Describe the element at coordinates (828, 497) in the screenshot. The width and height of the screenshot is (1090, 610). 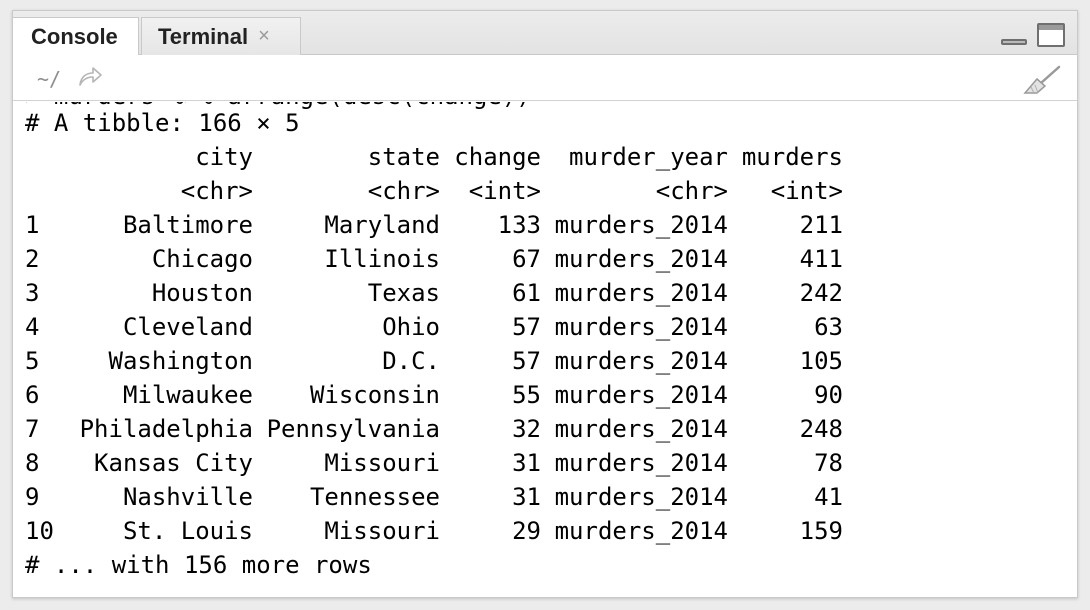
I see `cell-murders: 41` at that location.